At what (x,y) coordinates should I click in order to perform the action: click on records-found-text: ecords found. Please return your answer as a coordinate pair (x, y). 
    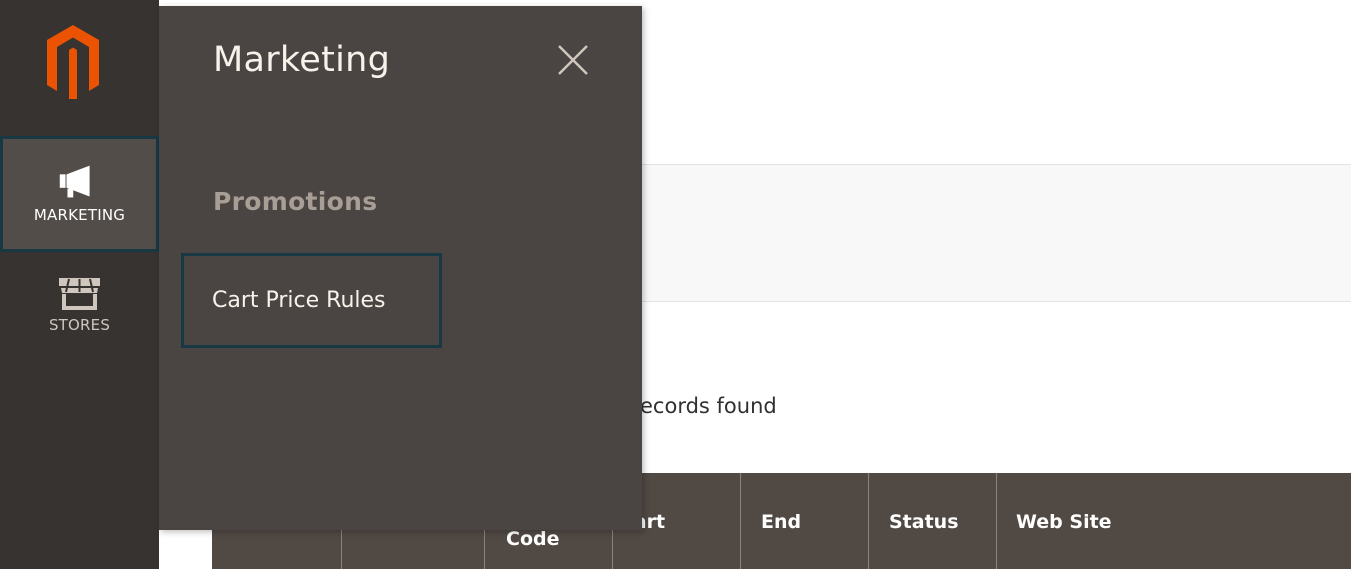
    Looking at the image, I should click on (708, 406).